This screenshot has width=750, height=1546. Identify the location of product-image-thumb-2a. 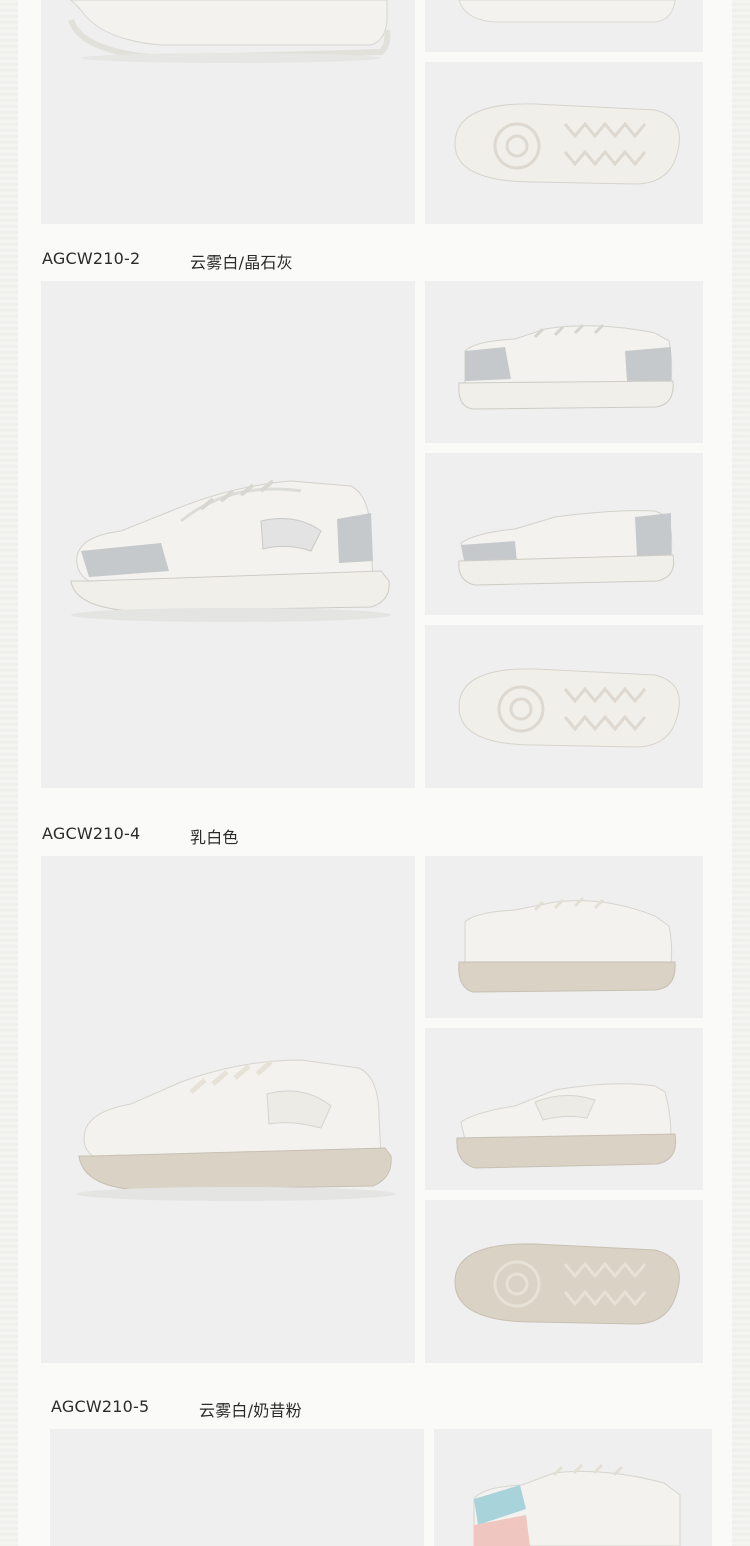
(564, 937).